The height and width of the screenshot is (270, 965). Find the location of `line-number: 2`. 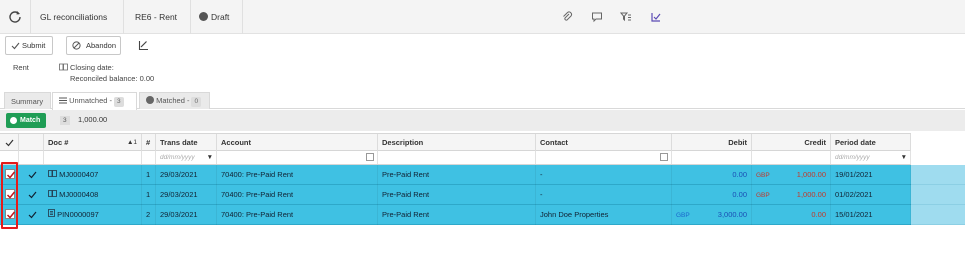

line-number: 2 is located at coordinates (149, 215).